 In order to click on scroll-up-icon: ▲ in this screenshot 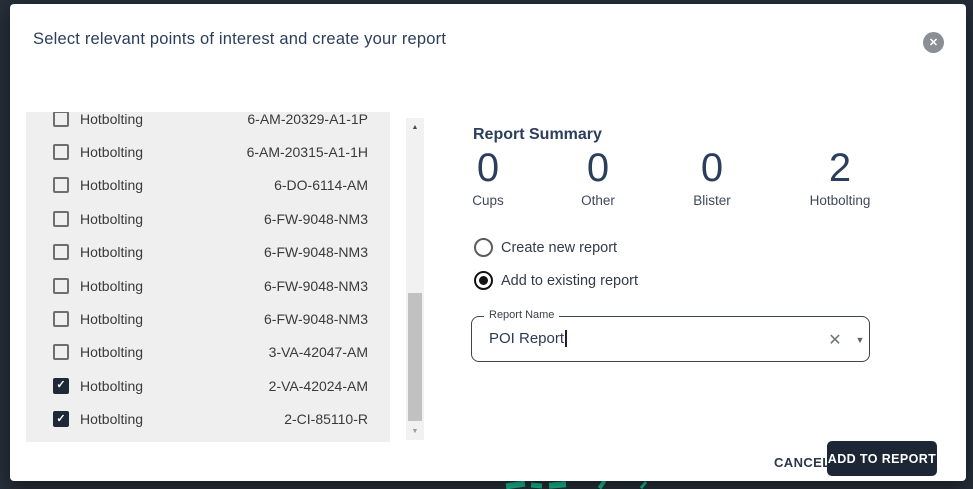, I will do `click(415, 127)`.